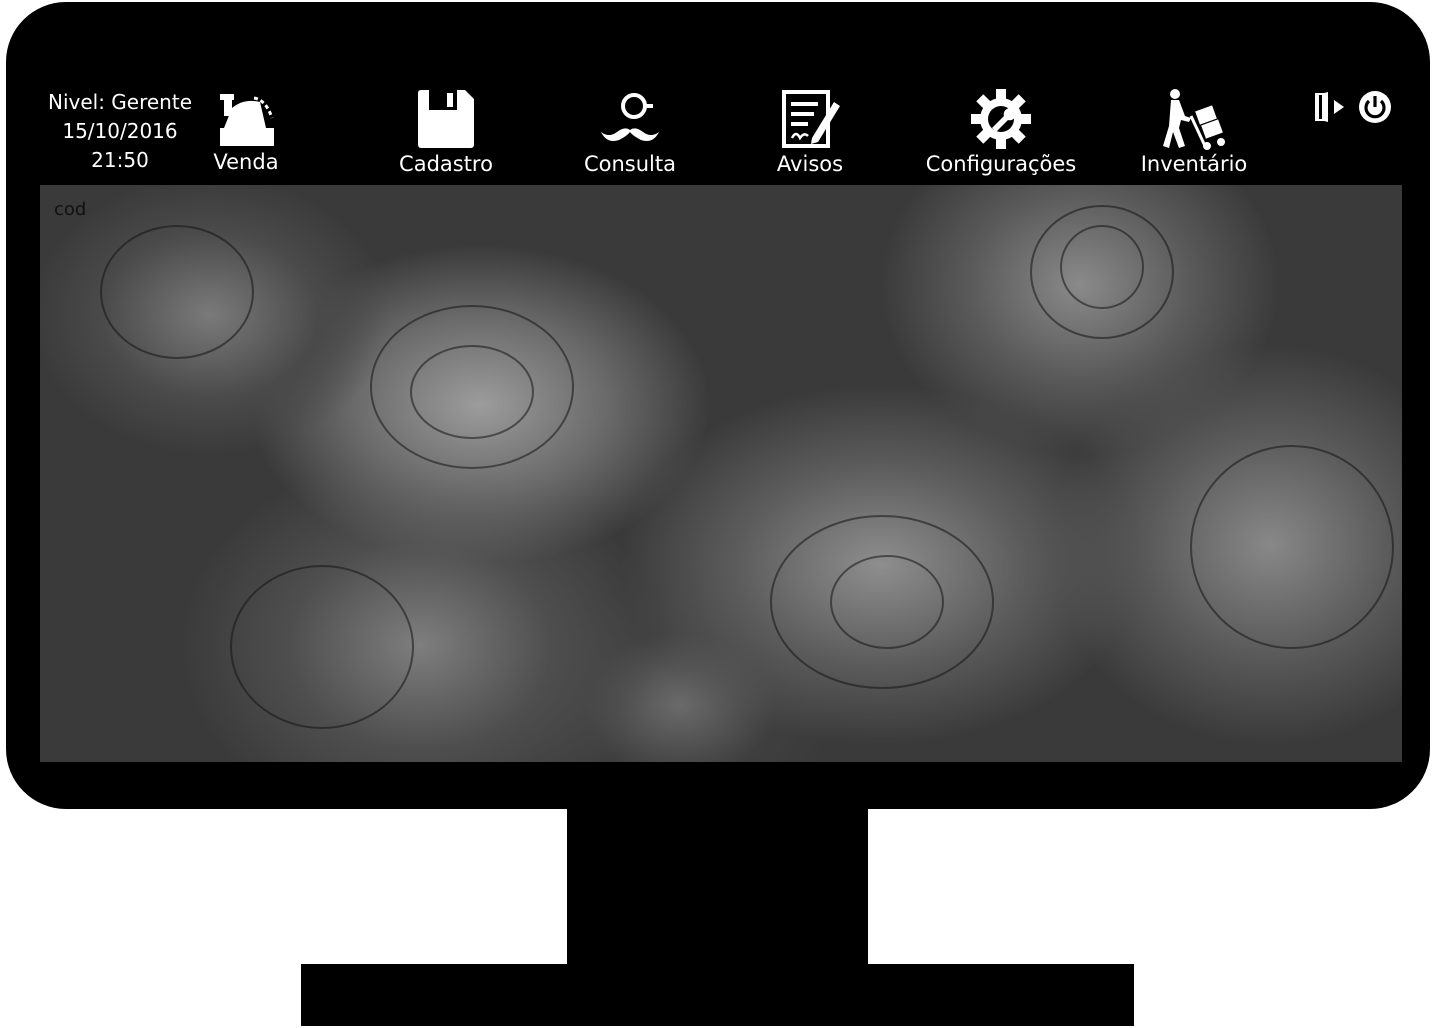 This screenshot has height=1028, width=1435. I want to click on exit-door-icon, so click(1329, 107).